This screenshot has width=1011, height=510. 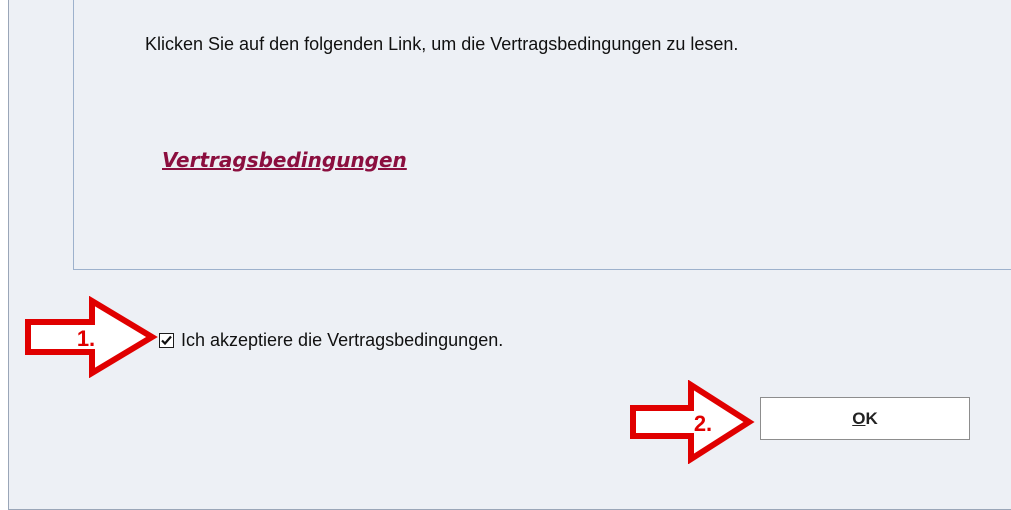 What do you see at coordinates (86, 338) in the screenshot?
I see `step-1-label: 1.` at bounding box center [86, 338].